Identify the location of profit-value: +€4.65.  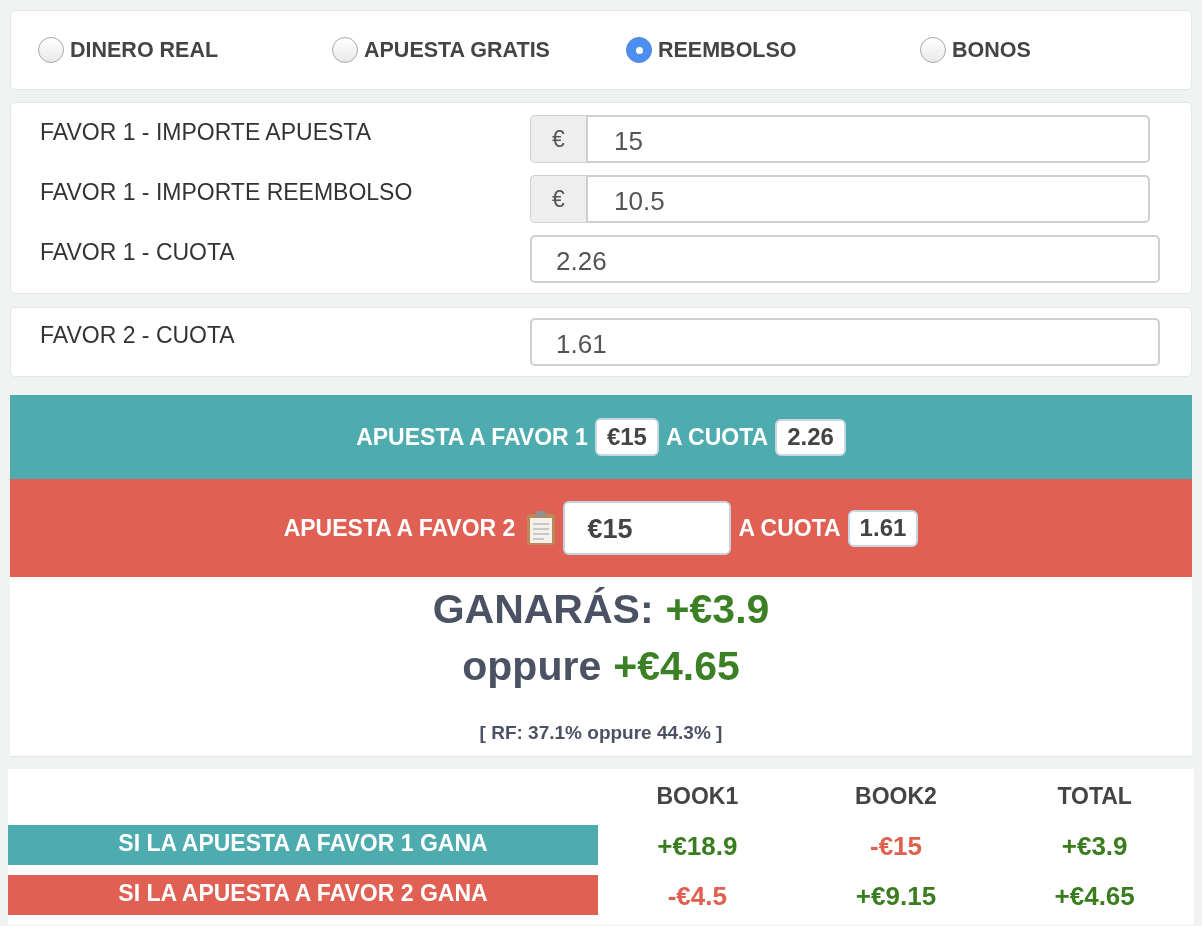
(676, 666).